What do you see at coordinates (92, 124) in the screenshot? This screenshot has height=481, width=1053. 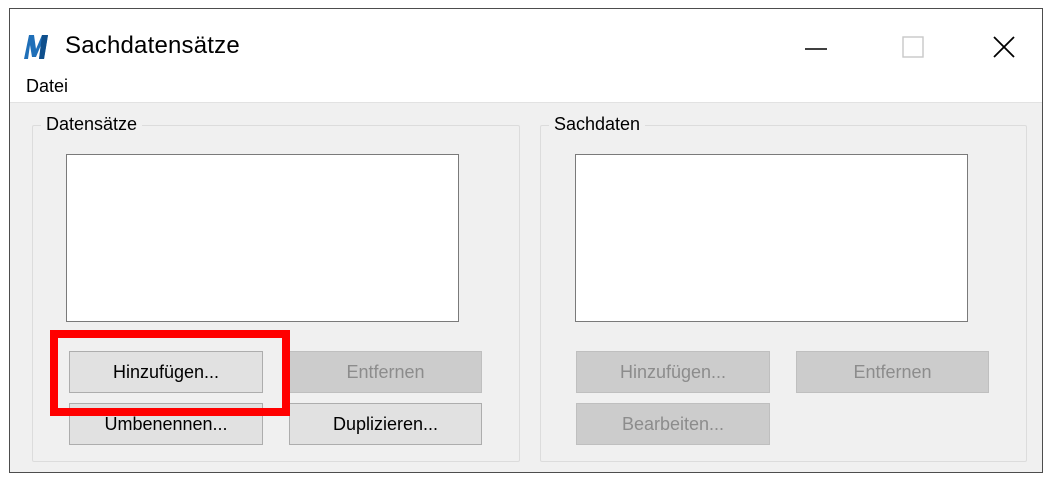 I see `datensaetze-legend: Datensätze` at bounding box center [92, 124].